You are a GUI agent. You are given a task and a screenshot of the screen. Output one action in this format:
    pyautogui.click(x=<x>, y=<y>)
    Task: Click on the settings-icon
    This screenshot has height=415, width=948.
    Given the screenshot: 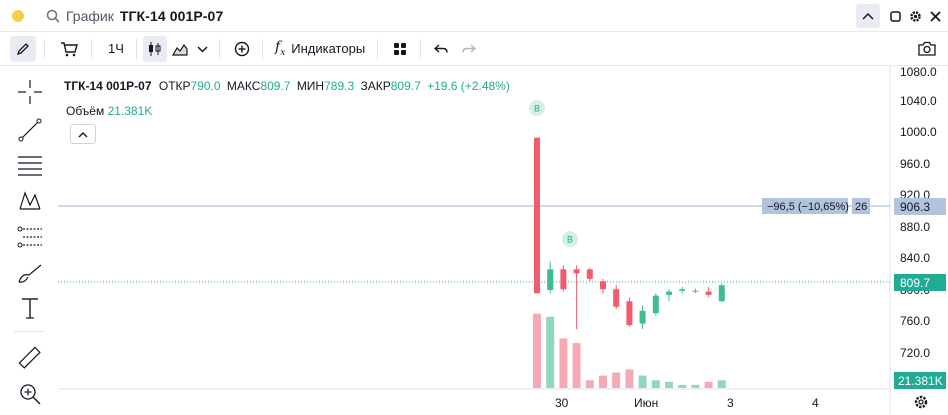 What is the action you would take?
    pyautogui.click(x=921, y=402)
    